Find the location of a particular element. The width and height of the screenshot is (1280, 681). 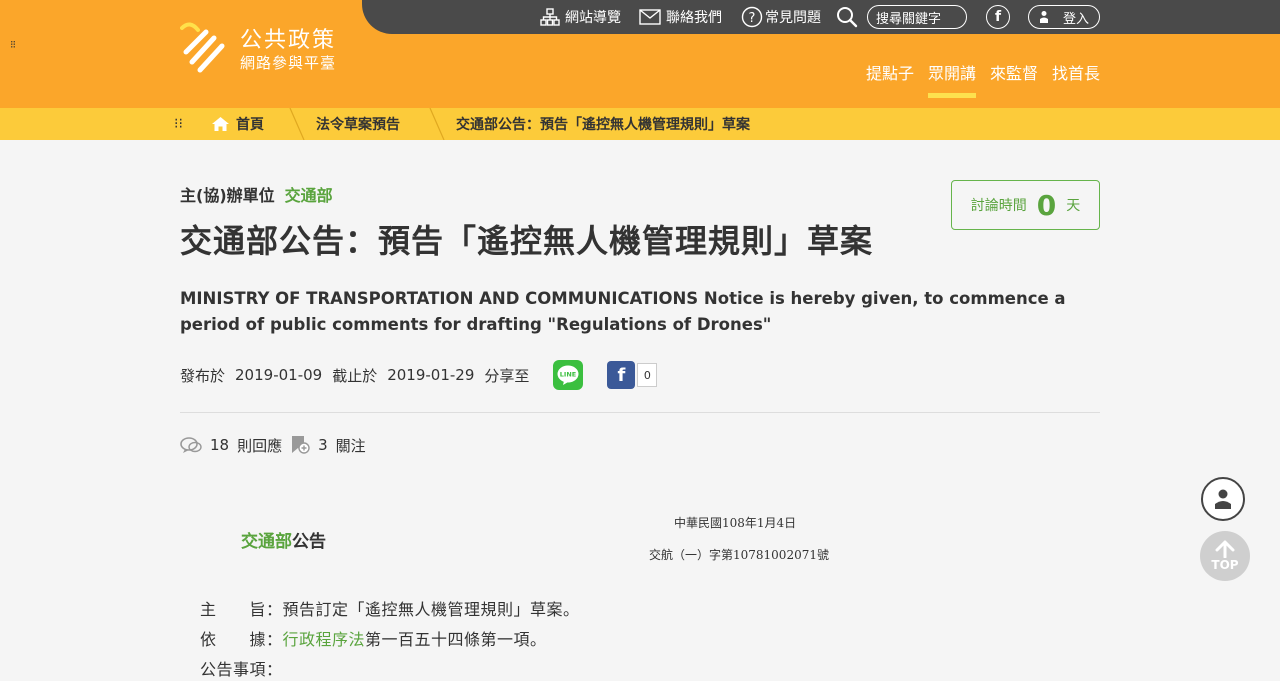

nav-sitemap: 網站導覽 is located at coordinates (580, 17).